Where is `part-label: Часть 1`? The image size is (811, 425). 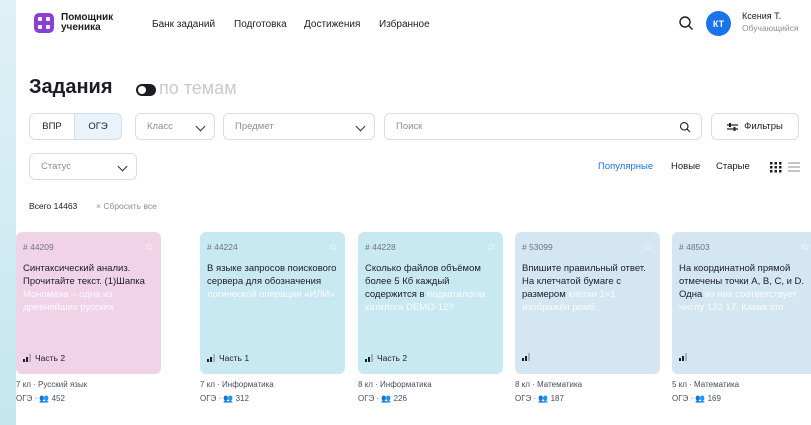
part-label: Часть 1 is located at coordinates (234, 358).